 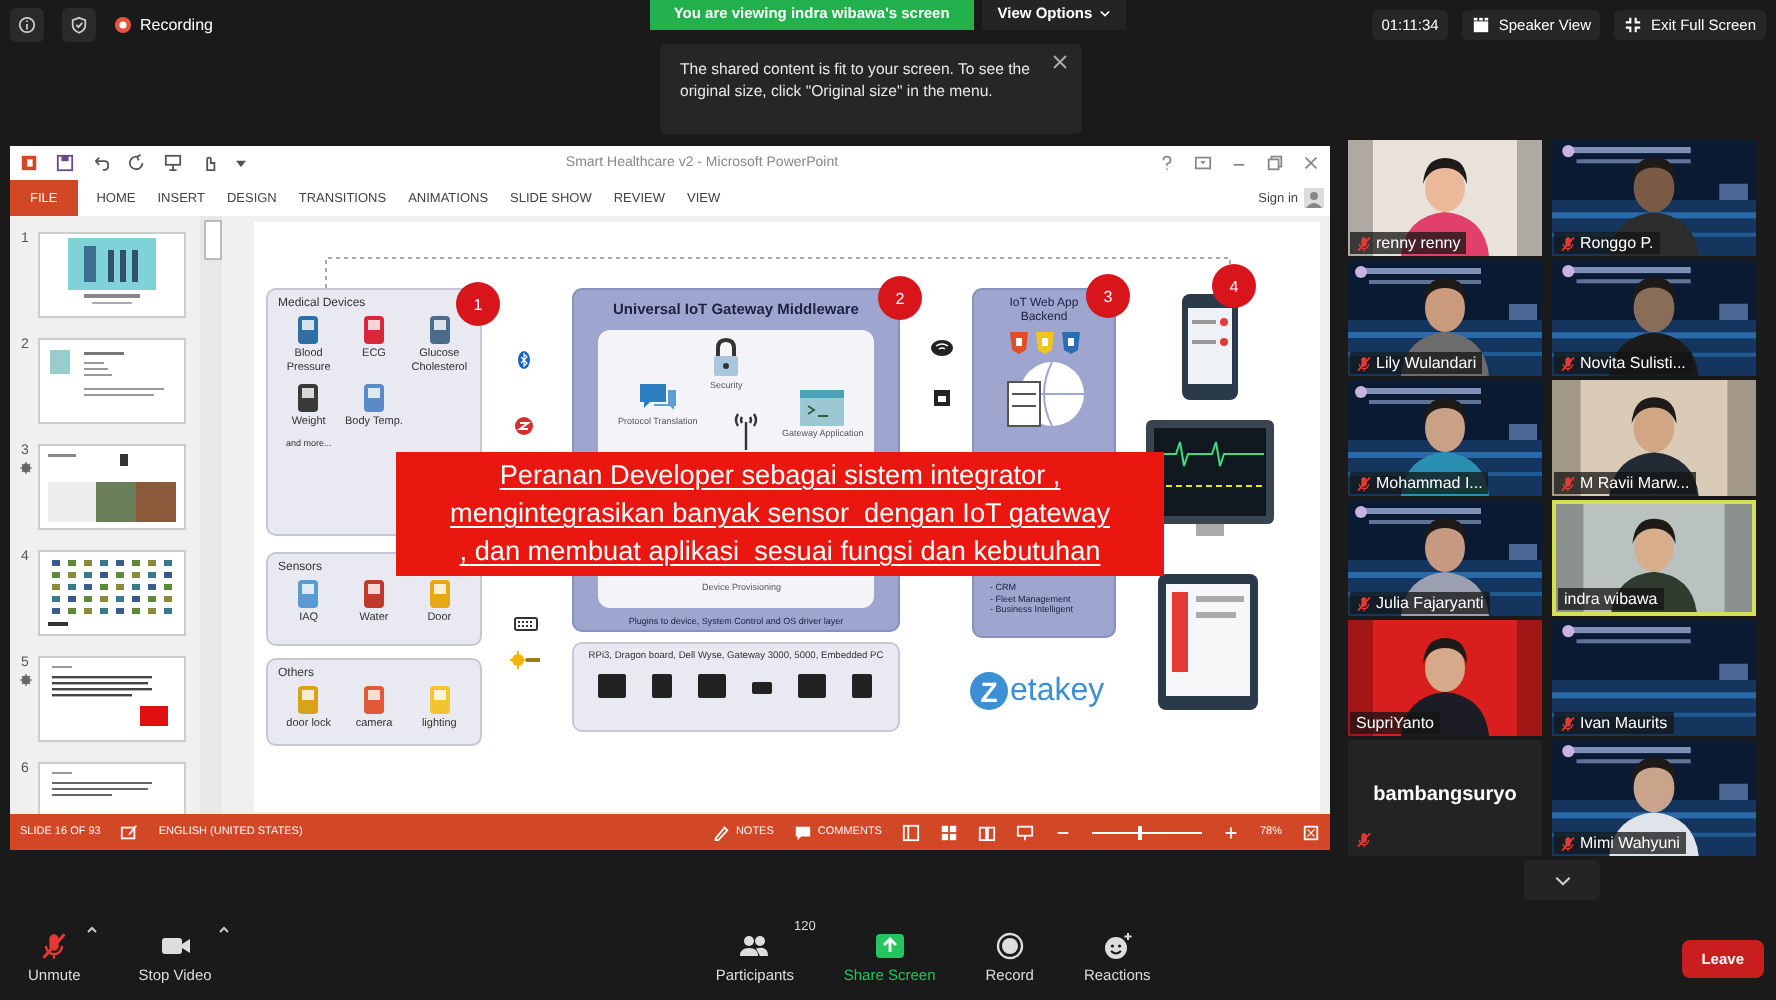 I want to click on logo-mark: Z, so click(x=989, y=691).